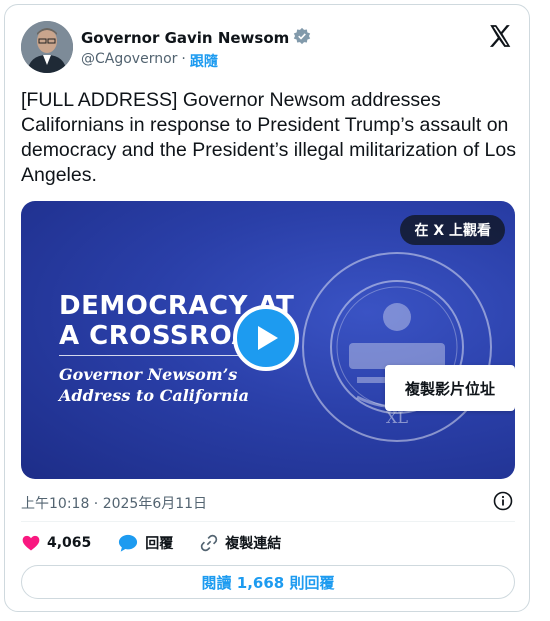 The height and width of the screenshot is (621, 550). What do you see at coordinates (159, 544) in the screenshot?
I see `reply-label: 回覆` at bounding box center [159, 544].